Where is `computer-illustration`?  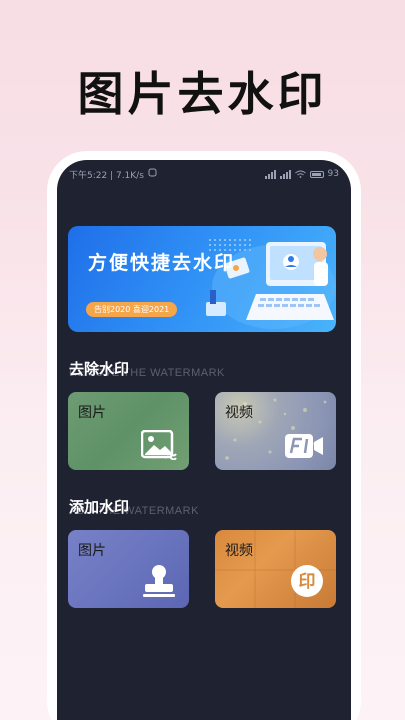 computer-illustration is located at coordinates (271, 285).